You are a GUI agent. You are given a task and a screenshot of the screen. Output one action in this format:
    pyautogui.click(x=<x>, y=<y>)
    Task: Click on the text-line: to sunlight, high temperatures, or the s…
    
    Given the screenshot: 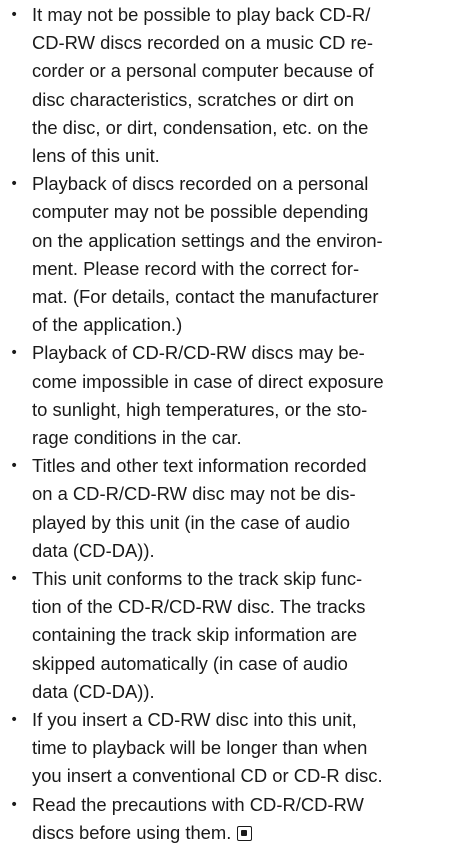 What is the action you would take?
    pyautogui.click(x=200, y=409)
    